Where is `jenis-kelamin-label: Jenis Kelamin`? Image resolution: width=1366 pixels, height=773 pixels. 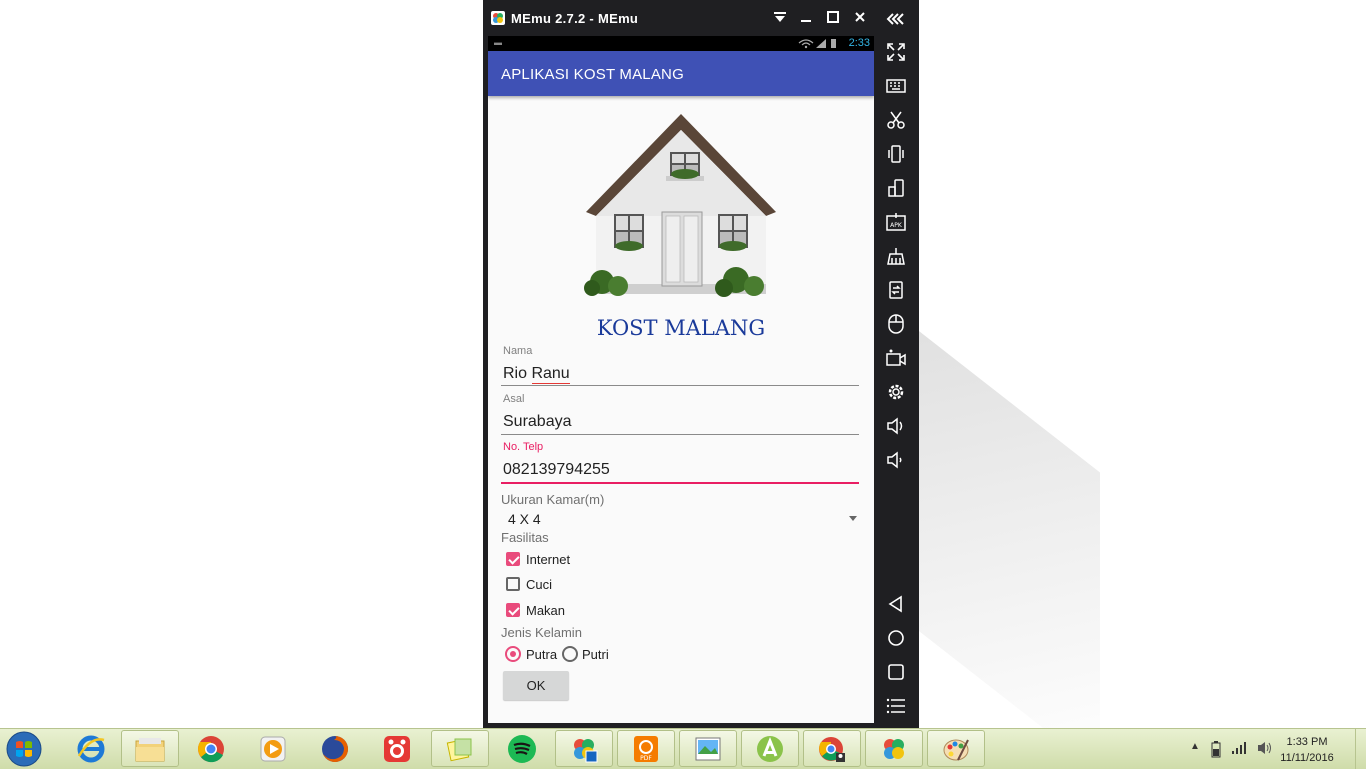 jenis-kelamin-label: Jenis Kelamin is located at coordinates (541, 632).